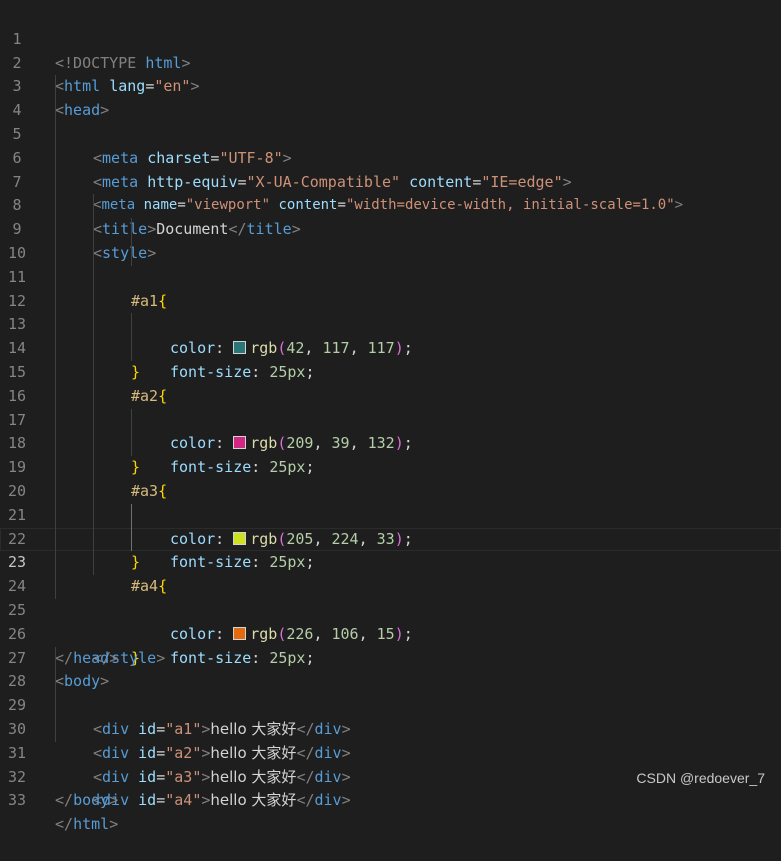 The image size is (781, 861). What do you see at coordinates (390, 716) in the screenshot?
I see `code-line: 29 <div id="a2">hello 大家好</div>` at bounding box center [390, 716].